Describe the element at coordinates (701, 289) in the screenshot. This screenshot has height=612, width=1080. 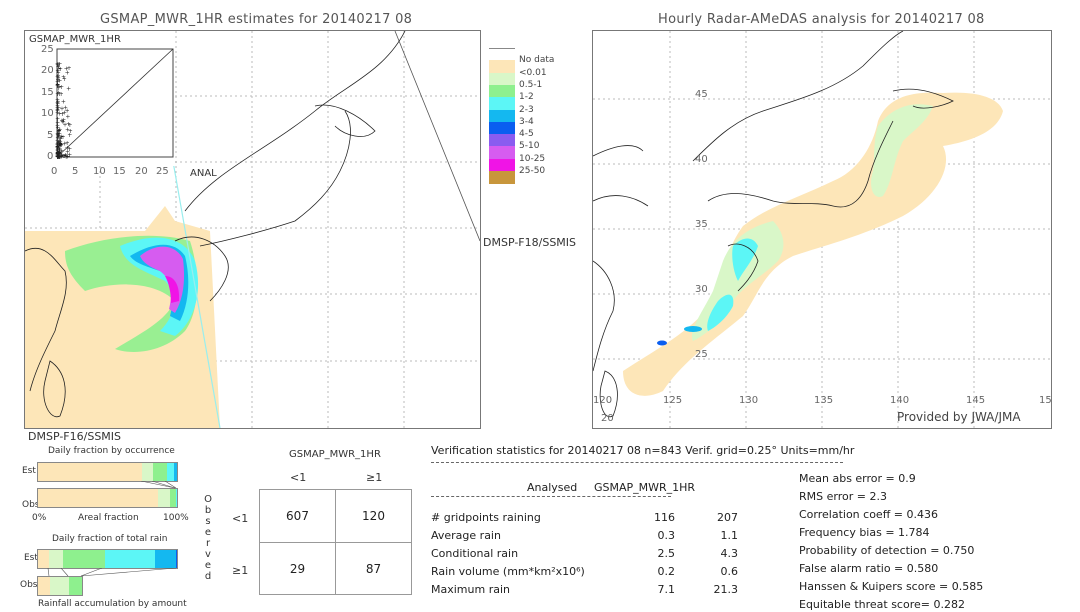
I see `lat-tick: 30` at that location.